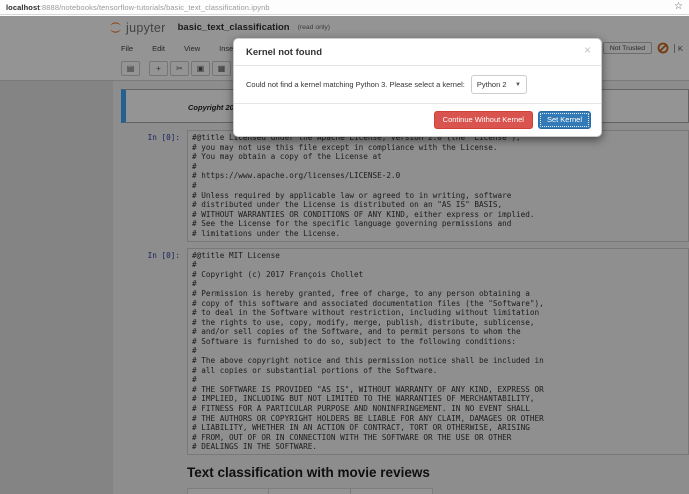 This screenshot has width=689, height=494. I want to click on dialog-header: Kernel not found ×, so click(417, 52).